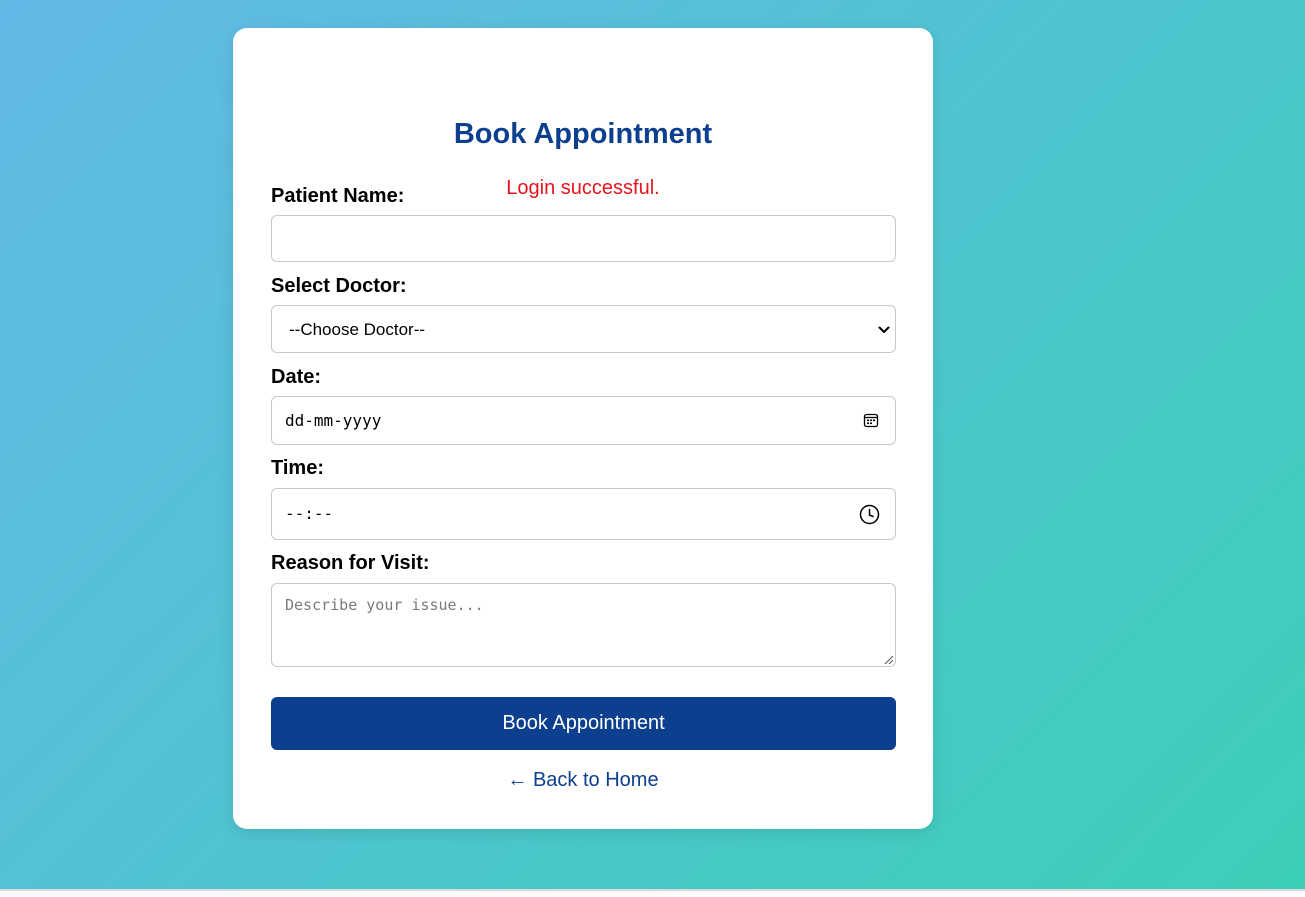 This screenshot has width=1305, height=897. Describe the element at coordinates (583, 514) in the screenshot. I see `time-input: --:--` at that location.